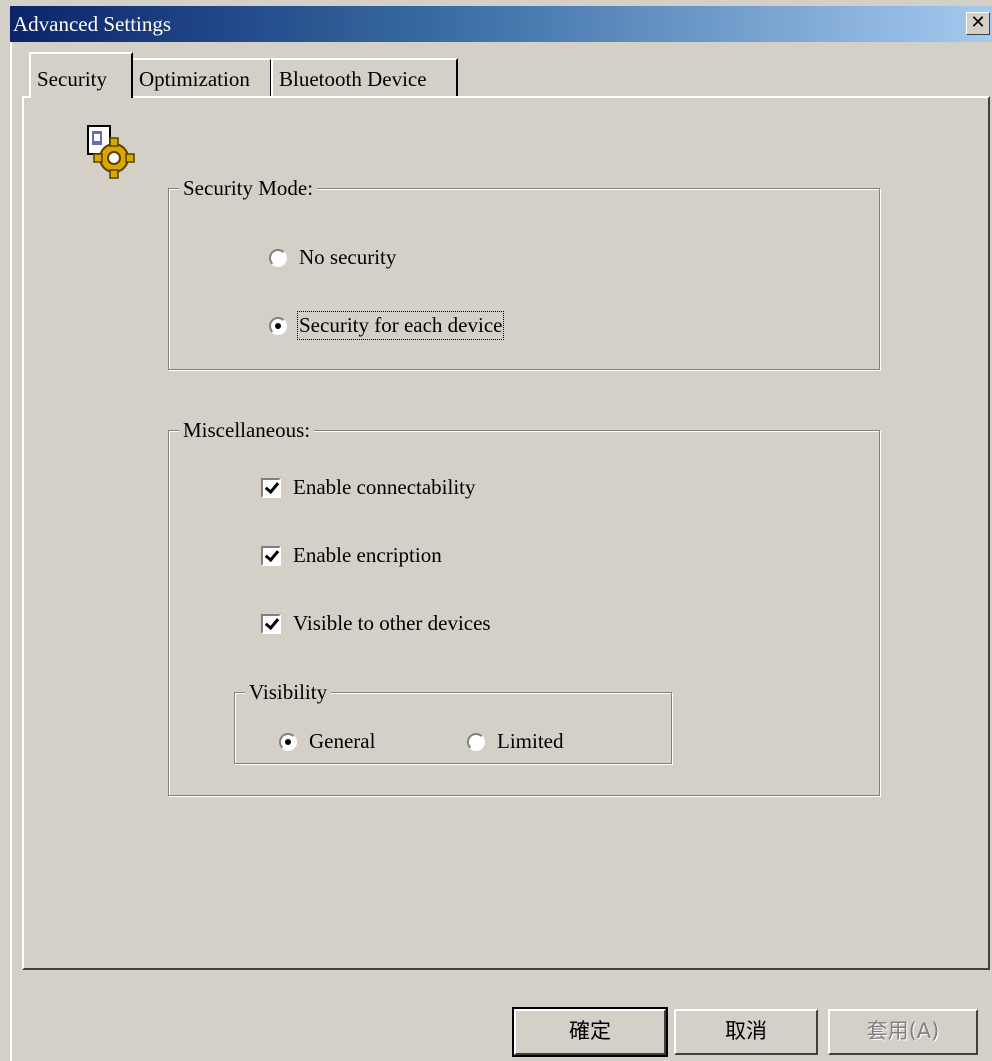 This screenshot has height=1061, width=992. I want to click on security-for-each-device-radio-option: Security for each device, so click(387, 325).